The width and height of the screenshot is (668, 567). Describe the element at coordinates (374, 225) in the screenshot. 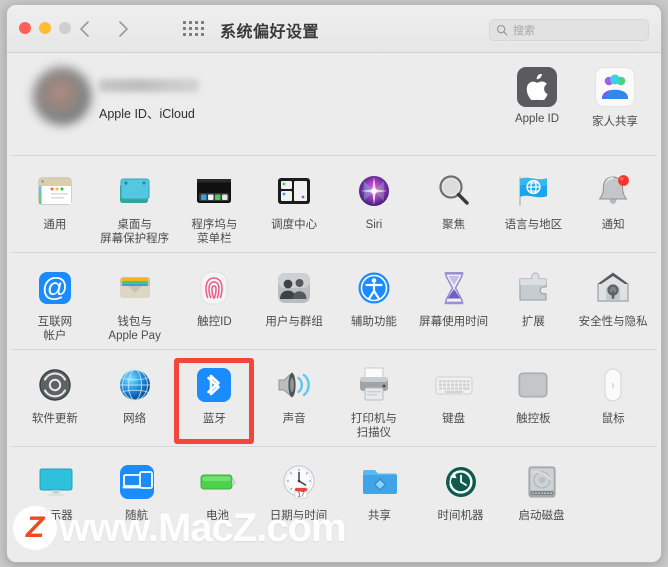

I see `pref-pane-label: Siri` at that location.